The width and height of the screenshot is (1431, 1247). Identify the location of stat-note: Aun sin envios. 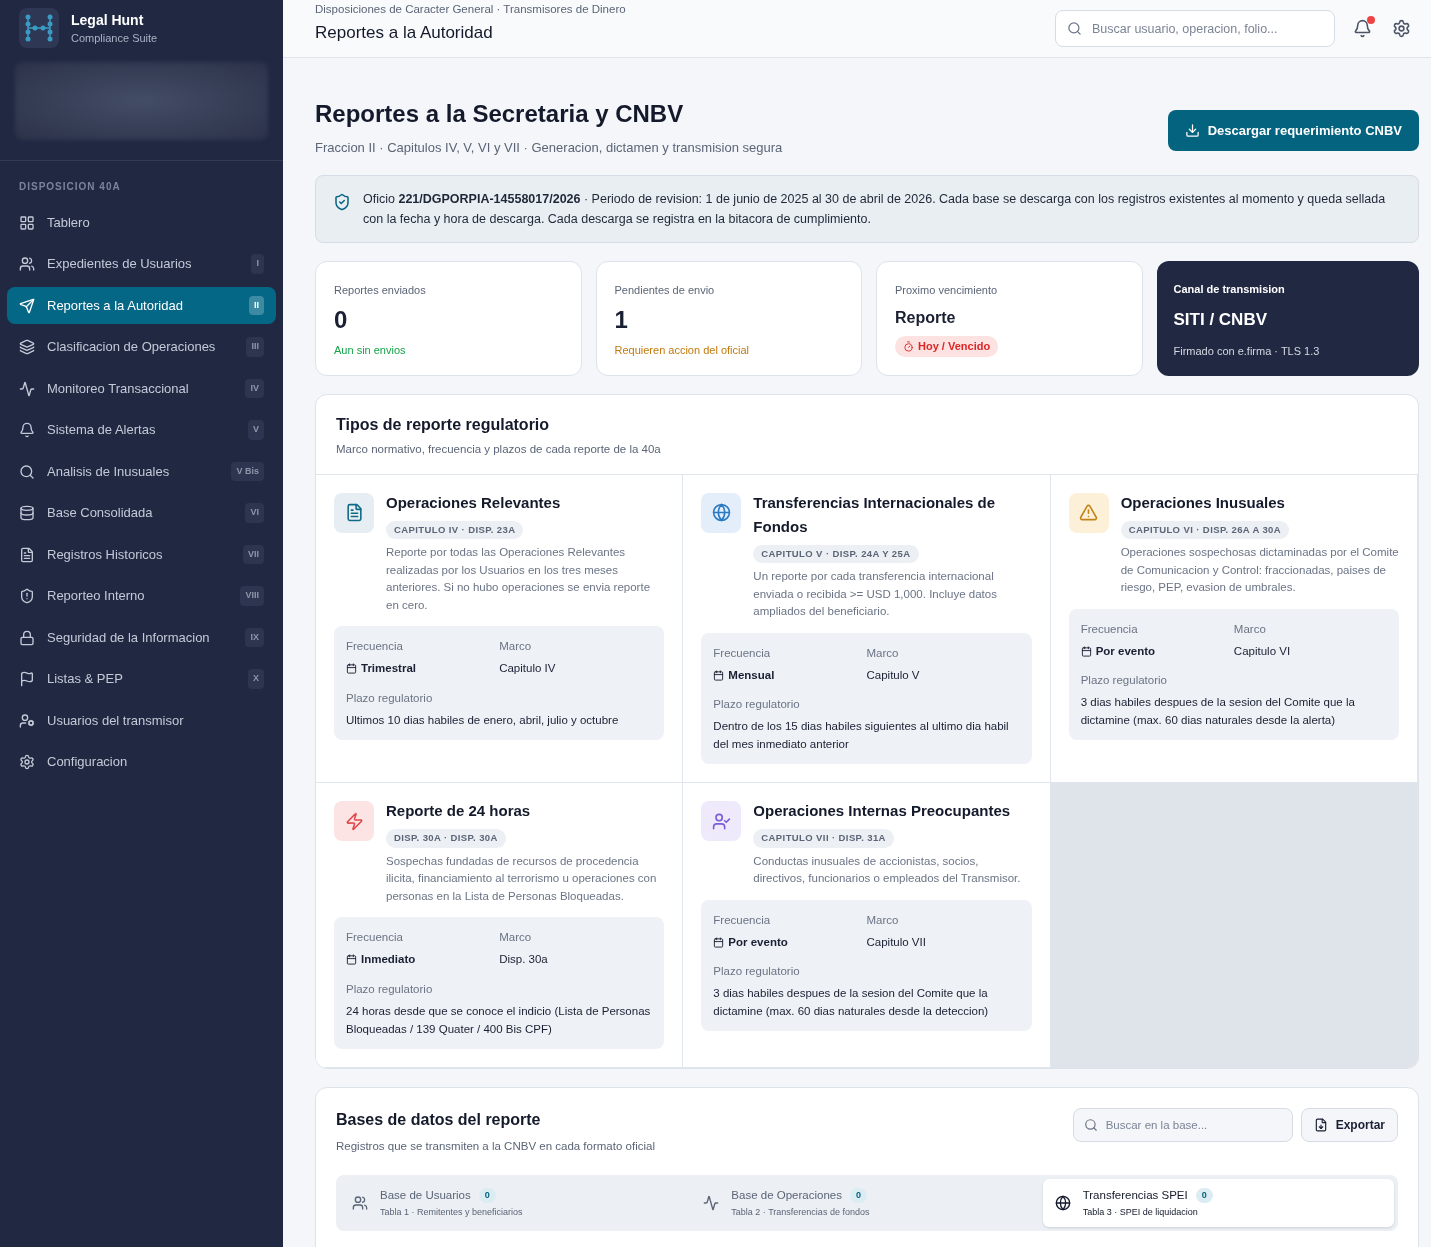
(370, 350).